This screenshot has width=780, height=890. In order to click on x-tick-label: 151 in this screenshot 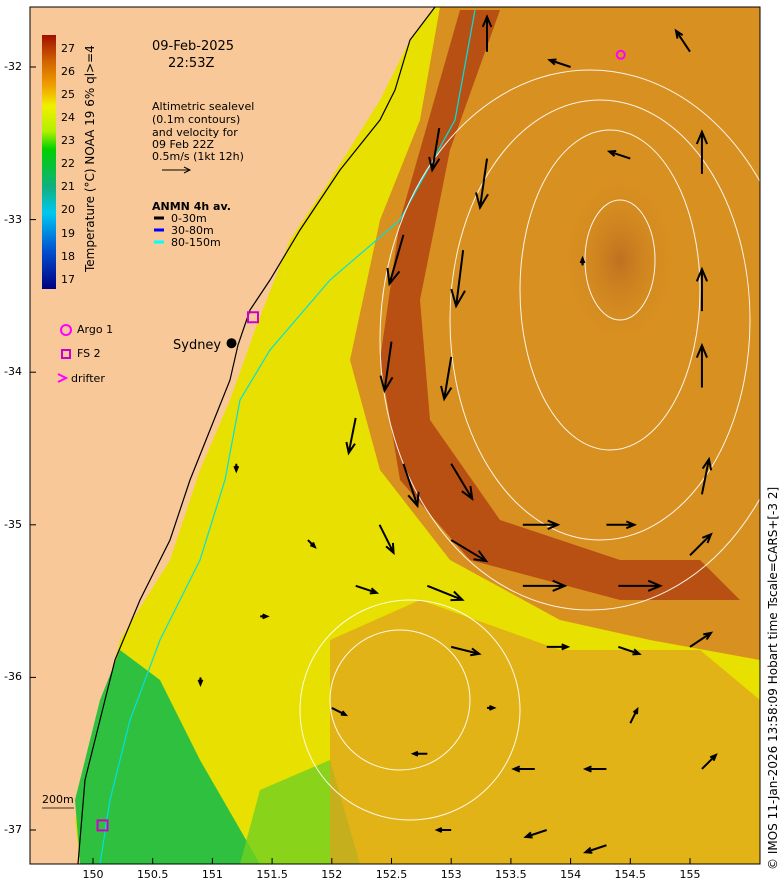, I will do `click(212, 874)`.